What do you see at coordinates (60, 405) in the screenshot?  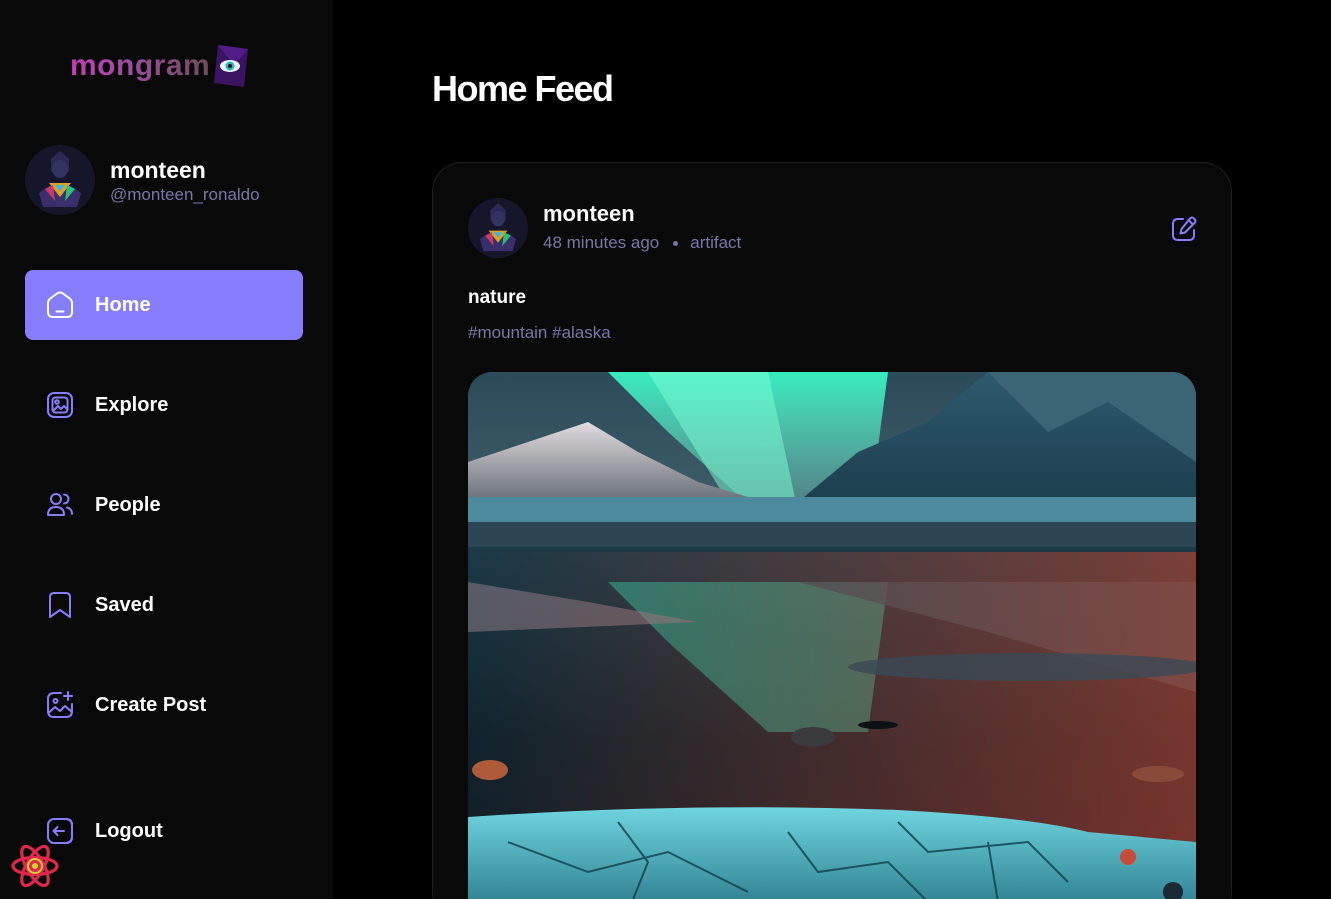 I see `gallery-icon` at bounding box center [60, 405].